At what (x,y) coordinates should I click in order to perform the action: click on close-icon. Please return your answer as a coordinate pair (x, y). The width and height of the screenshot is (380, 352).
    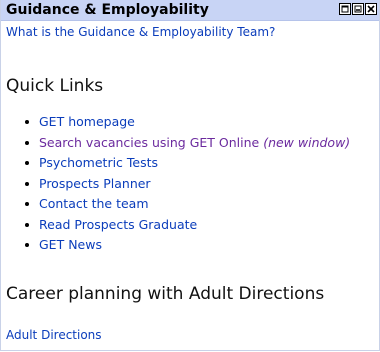
    Looking at the image, I should click on (371, 9).